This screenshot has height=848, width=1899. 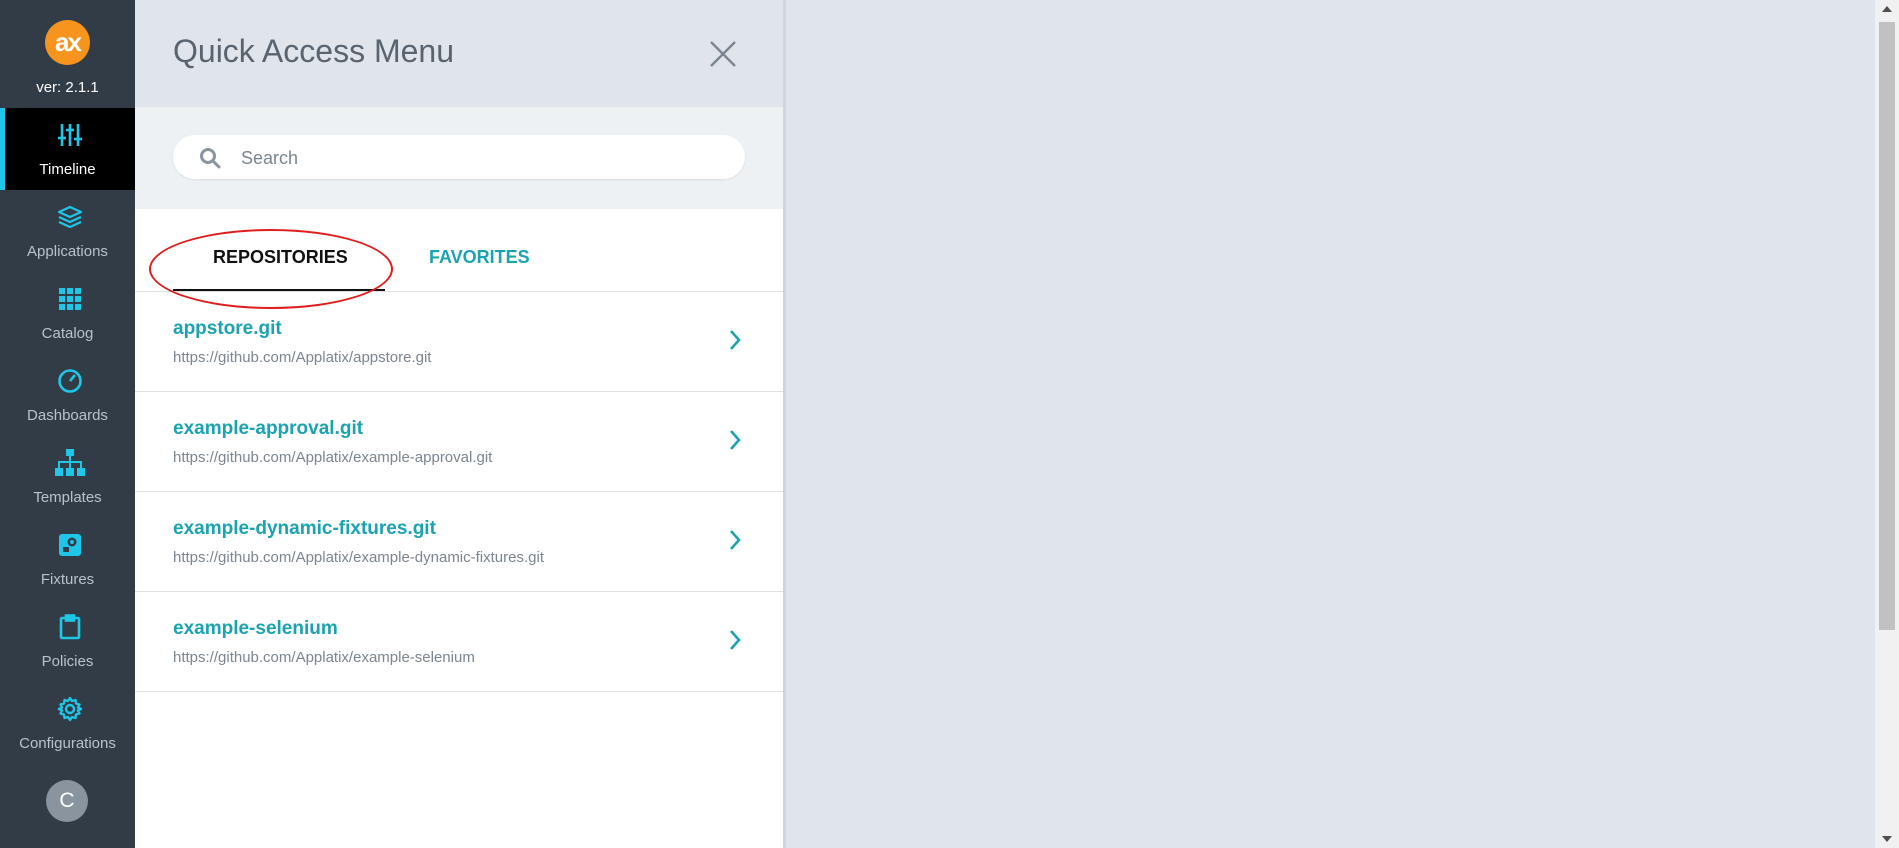 I want to click on search-box, so click(x=459, y=157).